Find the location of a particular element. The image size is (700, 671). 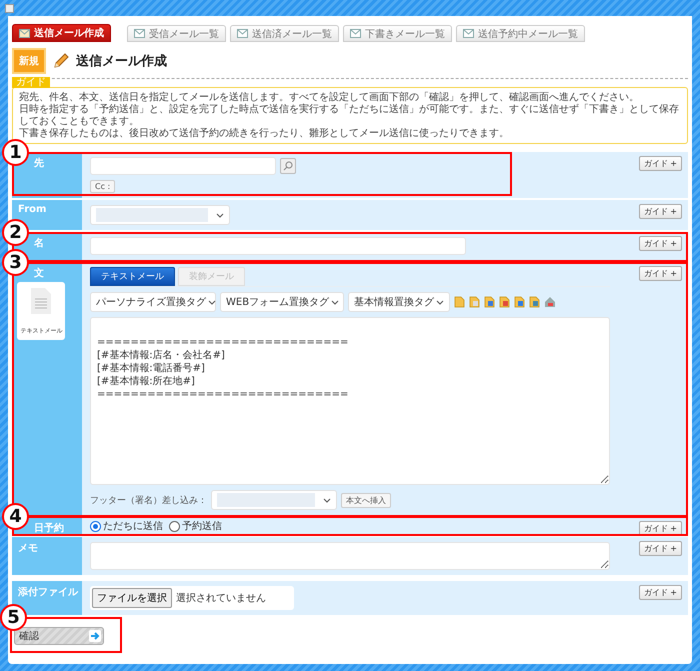

file-status: 選択されていません is located at coordinates (221, 598).